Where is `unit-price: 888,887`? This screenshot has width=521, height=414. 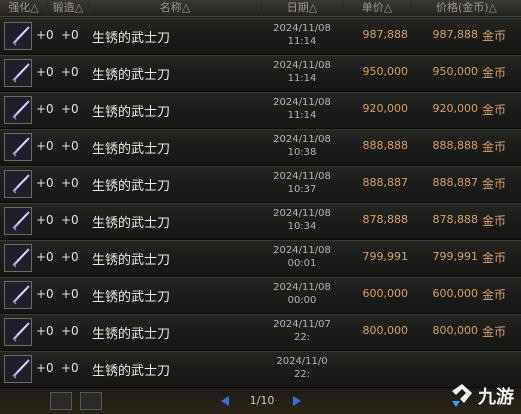 unit-price: 888,887 is located at coordinates (385, 182).